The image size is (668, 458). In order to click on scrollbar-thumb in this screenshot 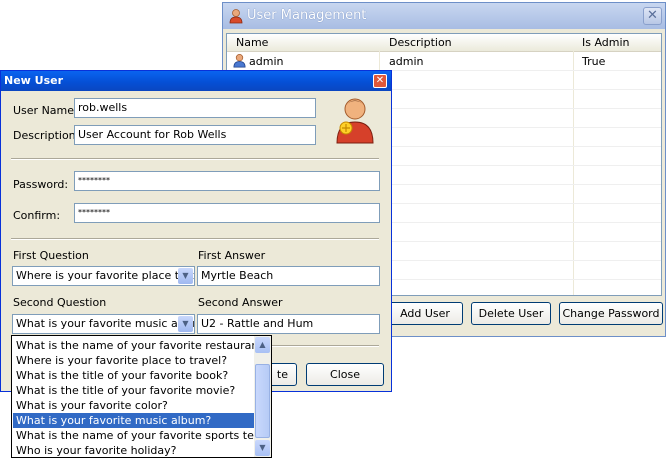, I will do `click(262, 401)`.